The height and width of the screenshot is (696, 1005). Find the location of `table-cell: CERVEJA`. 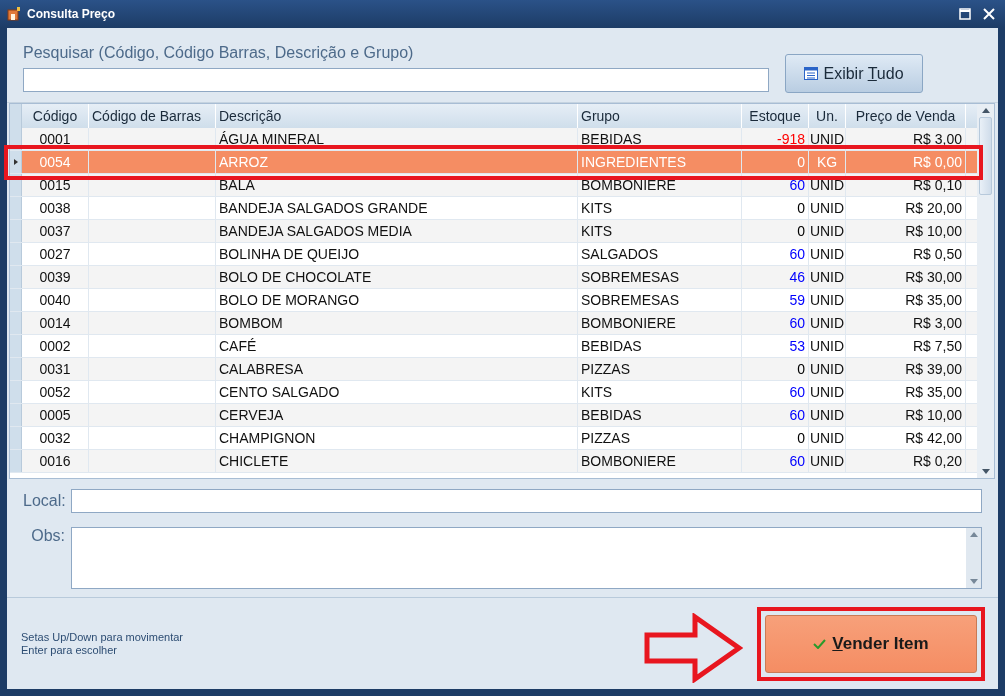

table-cell: CERVEJA is located at coordinates (397, 415).